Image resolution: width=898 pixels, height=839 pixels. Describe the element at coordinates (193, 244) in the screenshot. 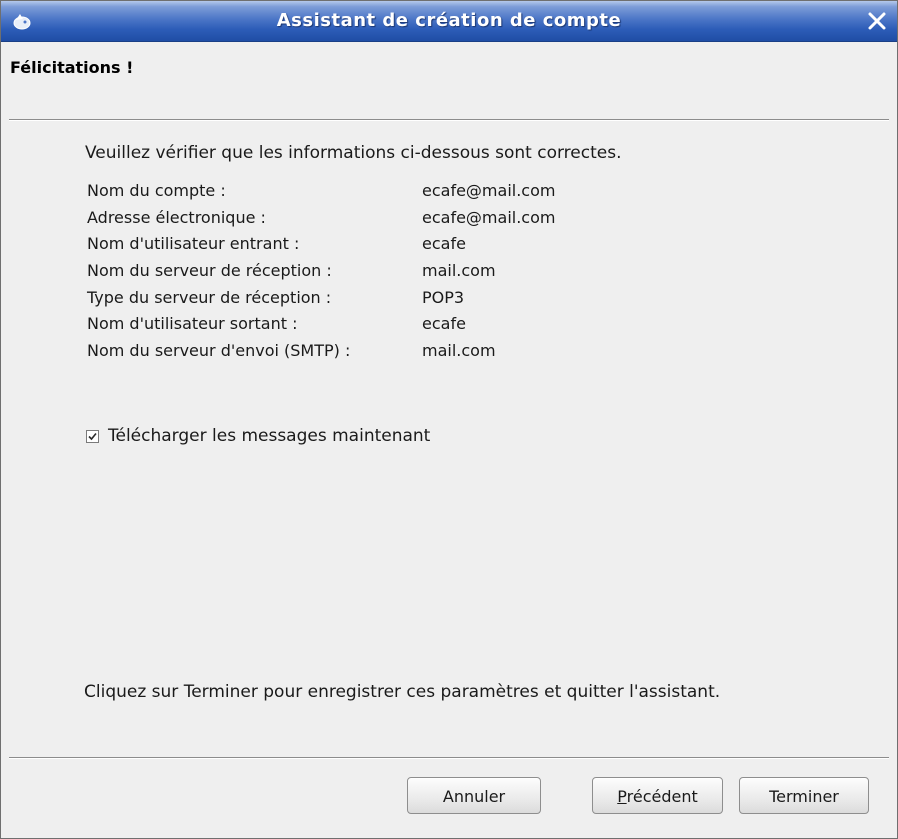

I see `info-label: Nom d'utilisateur entrant :` at that location.